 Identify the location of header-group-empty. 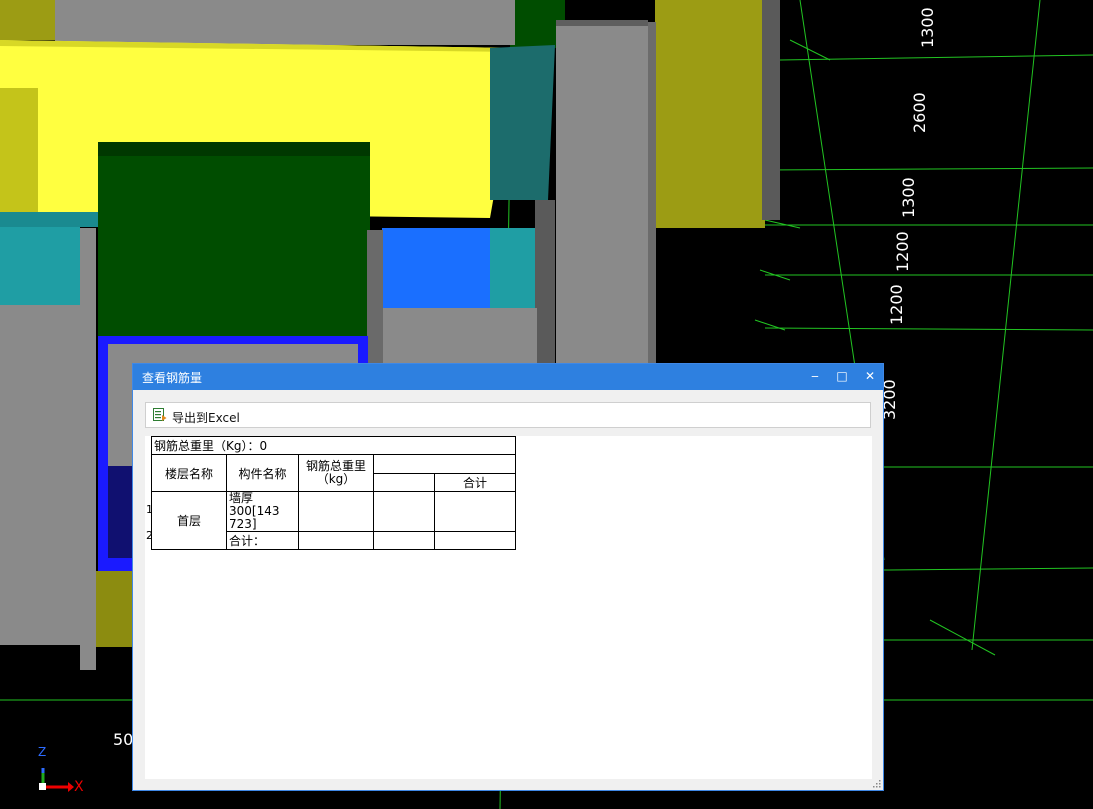
(444, 464).